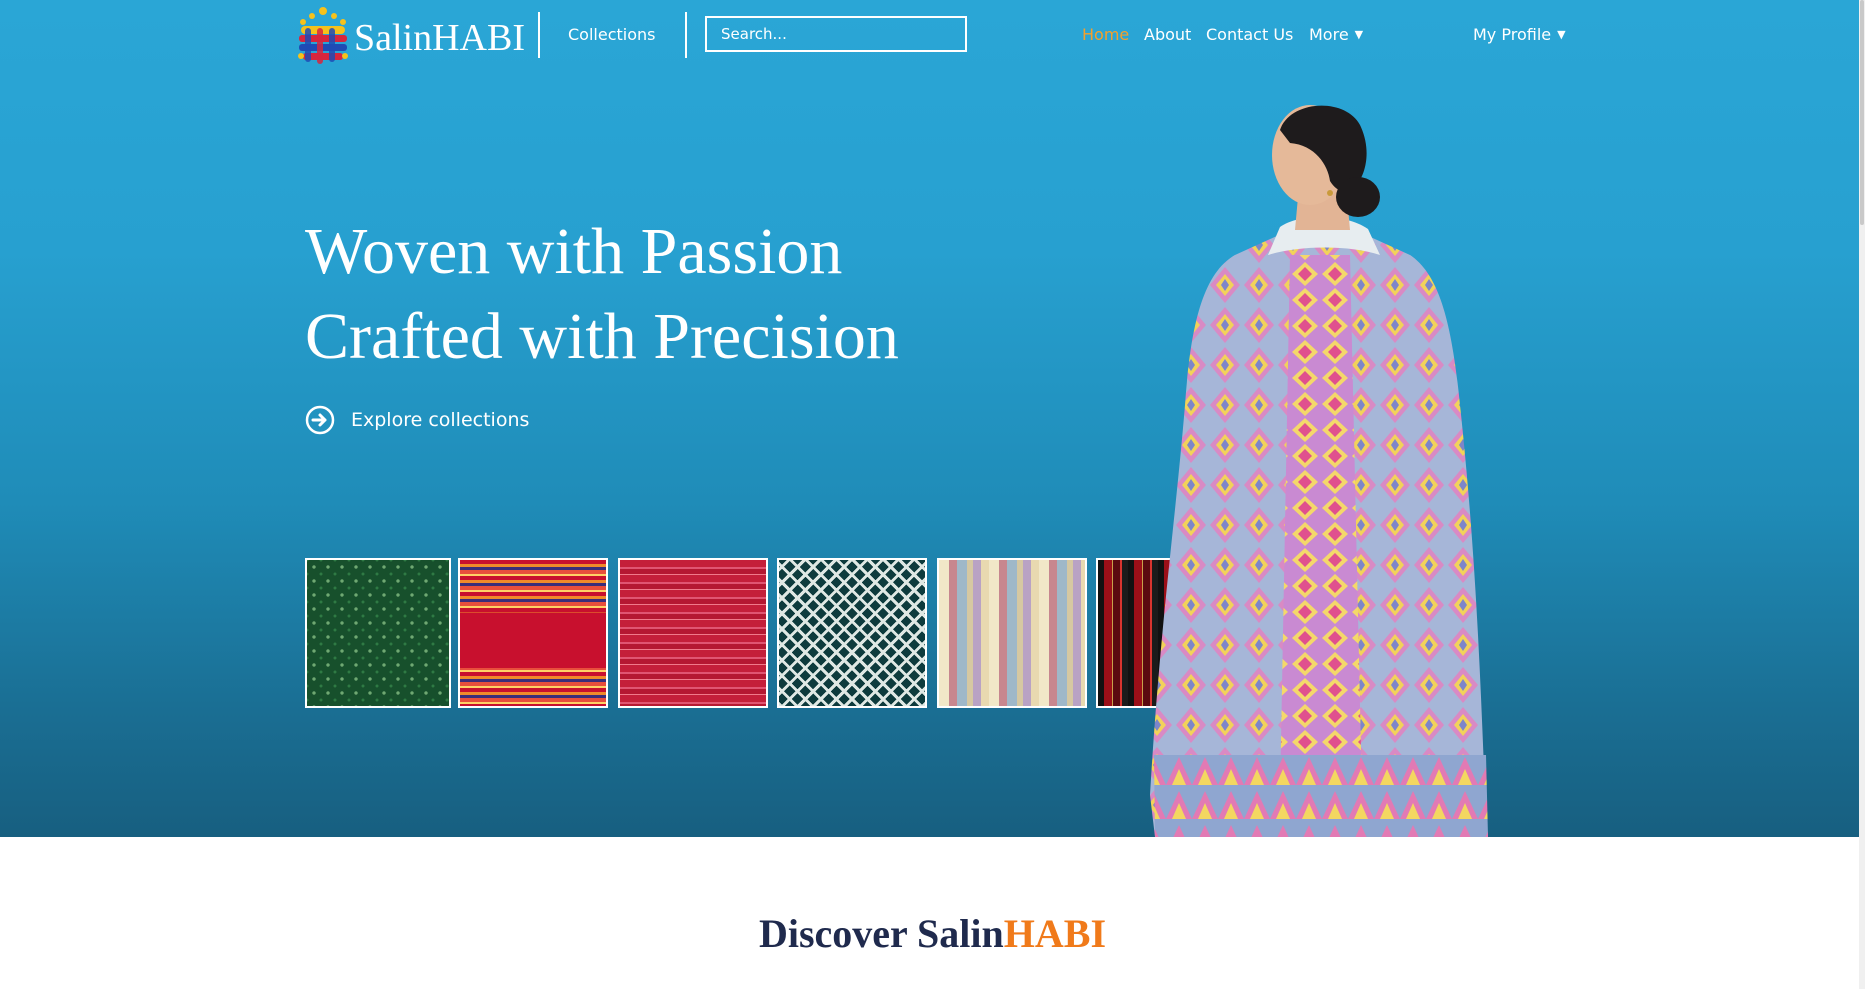 The image size is (1865, 989). I want to click on swatch-teal-diamond-weave, so click(852, 633).